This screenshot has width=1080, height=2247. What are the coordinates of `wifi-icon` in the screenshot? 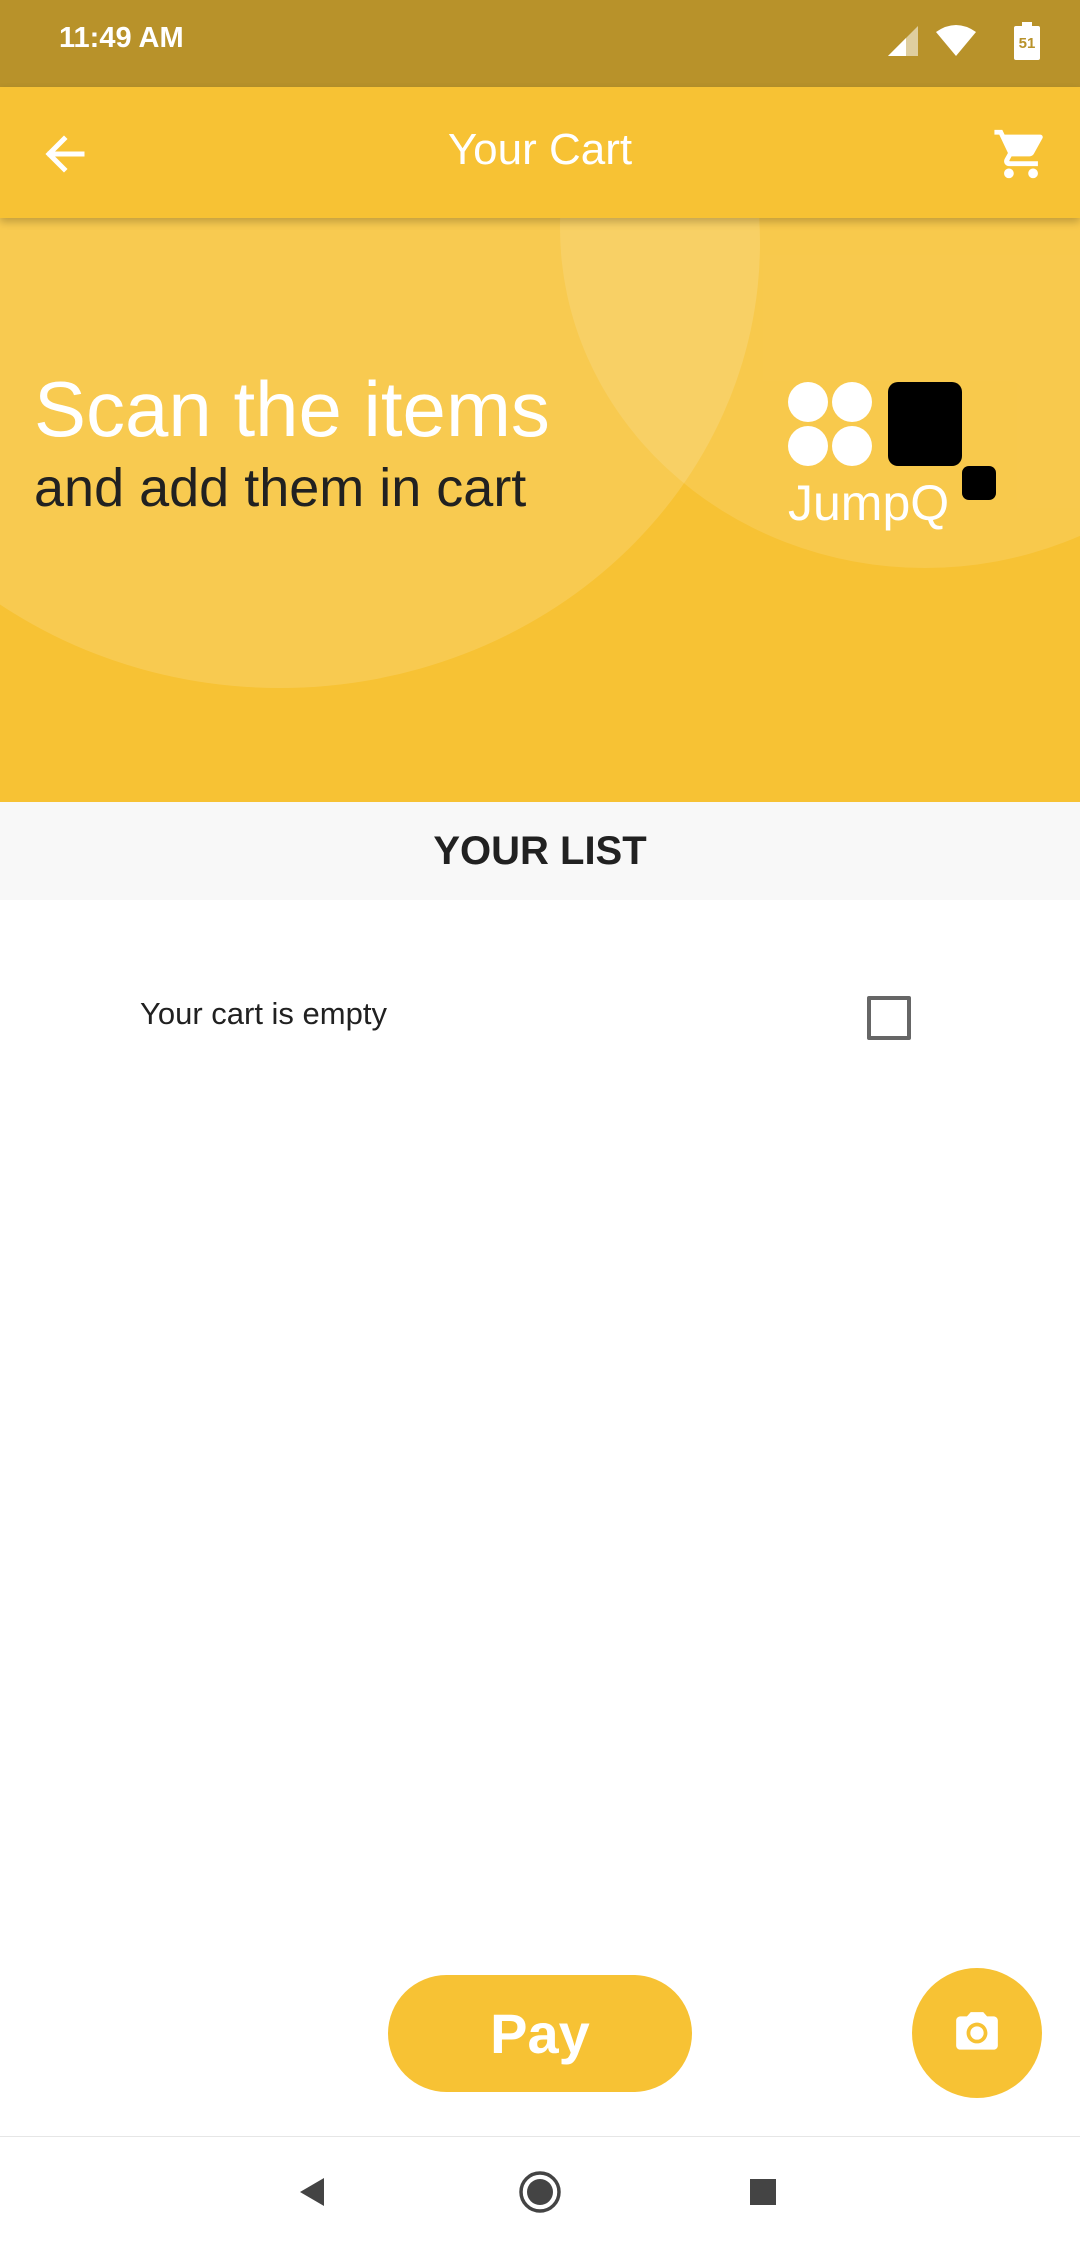 It's located at (956, 40).